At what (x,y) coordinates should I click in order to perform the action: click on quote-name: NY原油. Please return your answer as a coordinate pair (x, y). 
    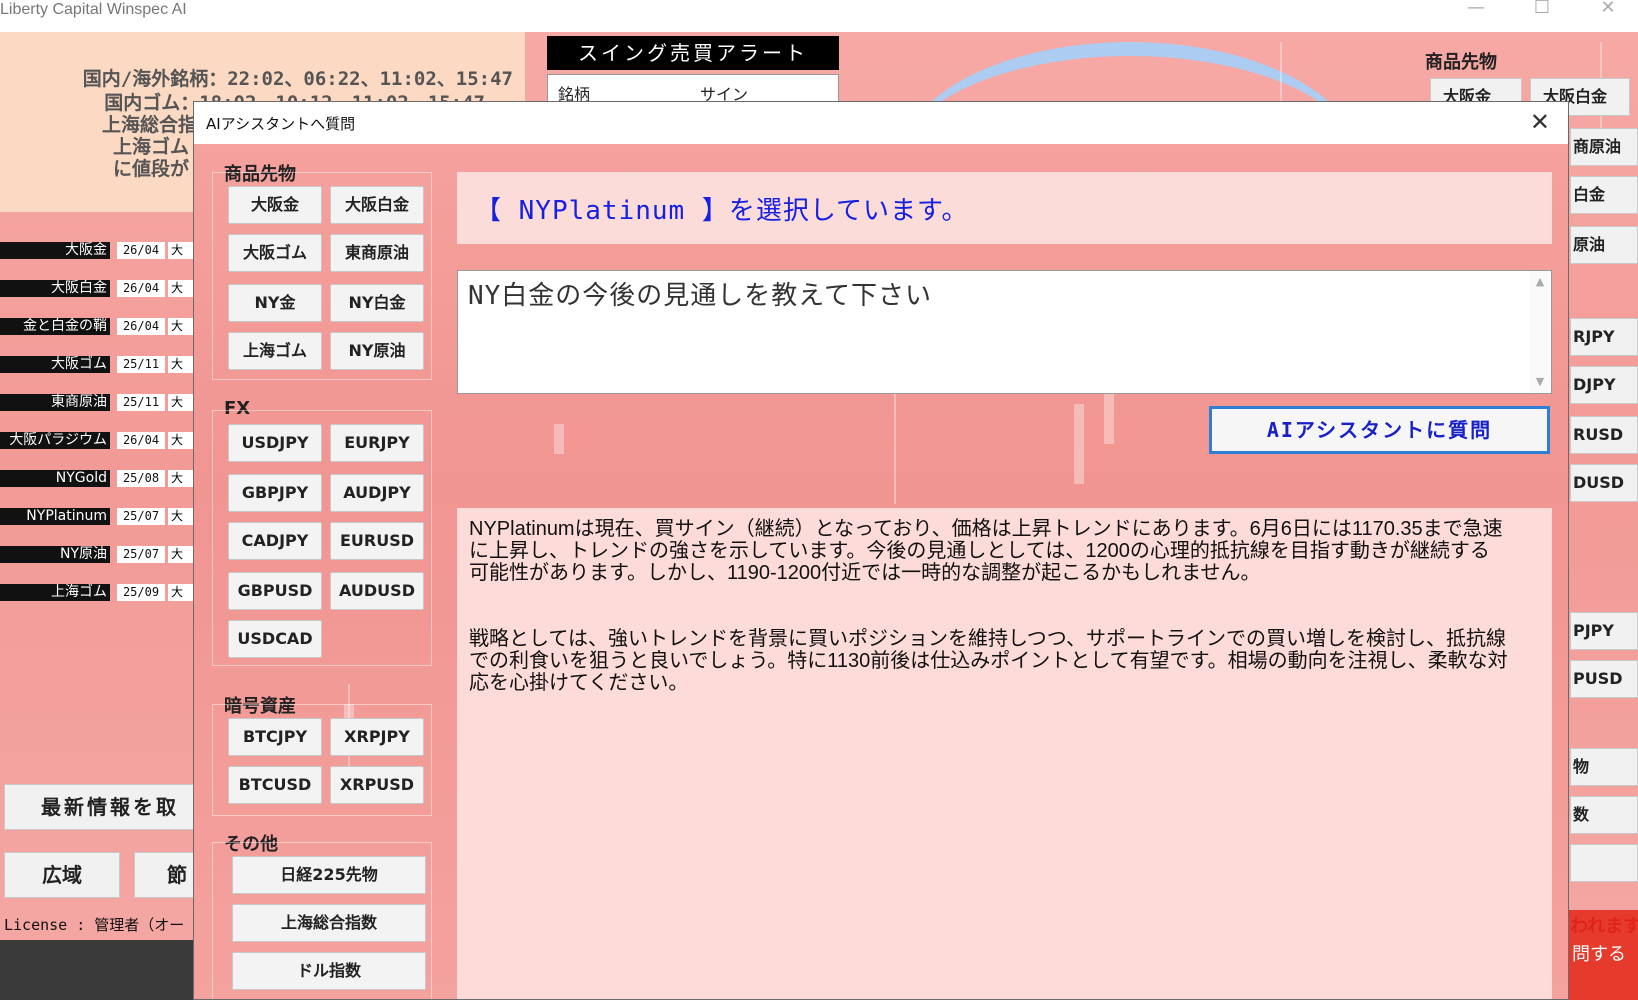
    Looking at the image, I should click on (55, 554).